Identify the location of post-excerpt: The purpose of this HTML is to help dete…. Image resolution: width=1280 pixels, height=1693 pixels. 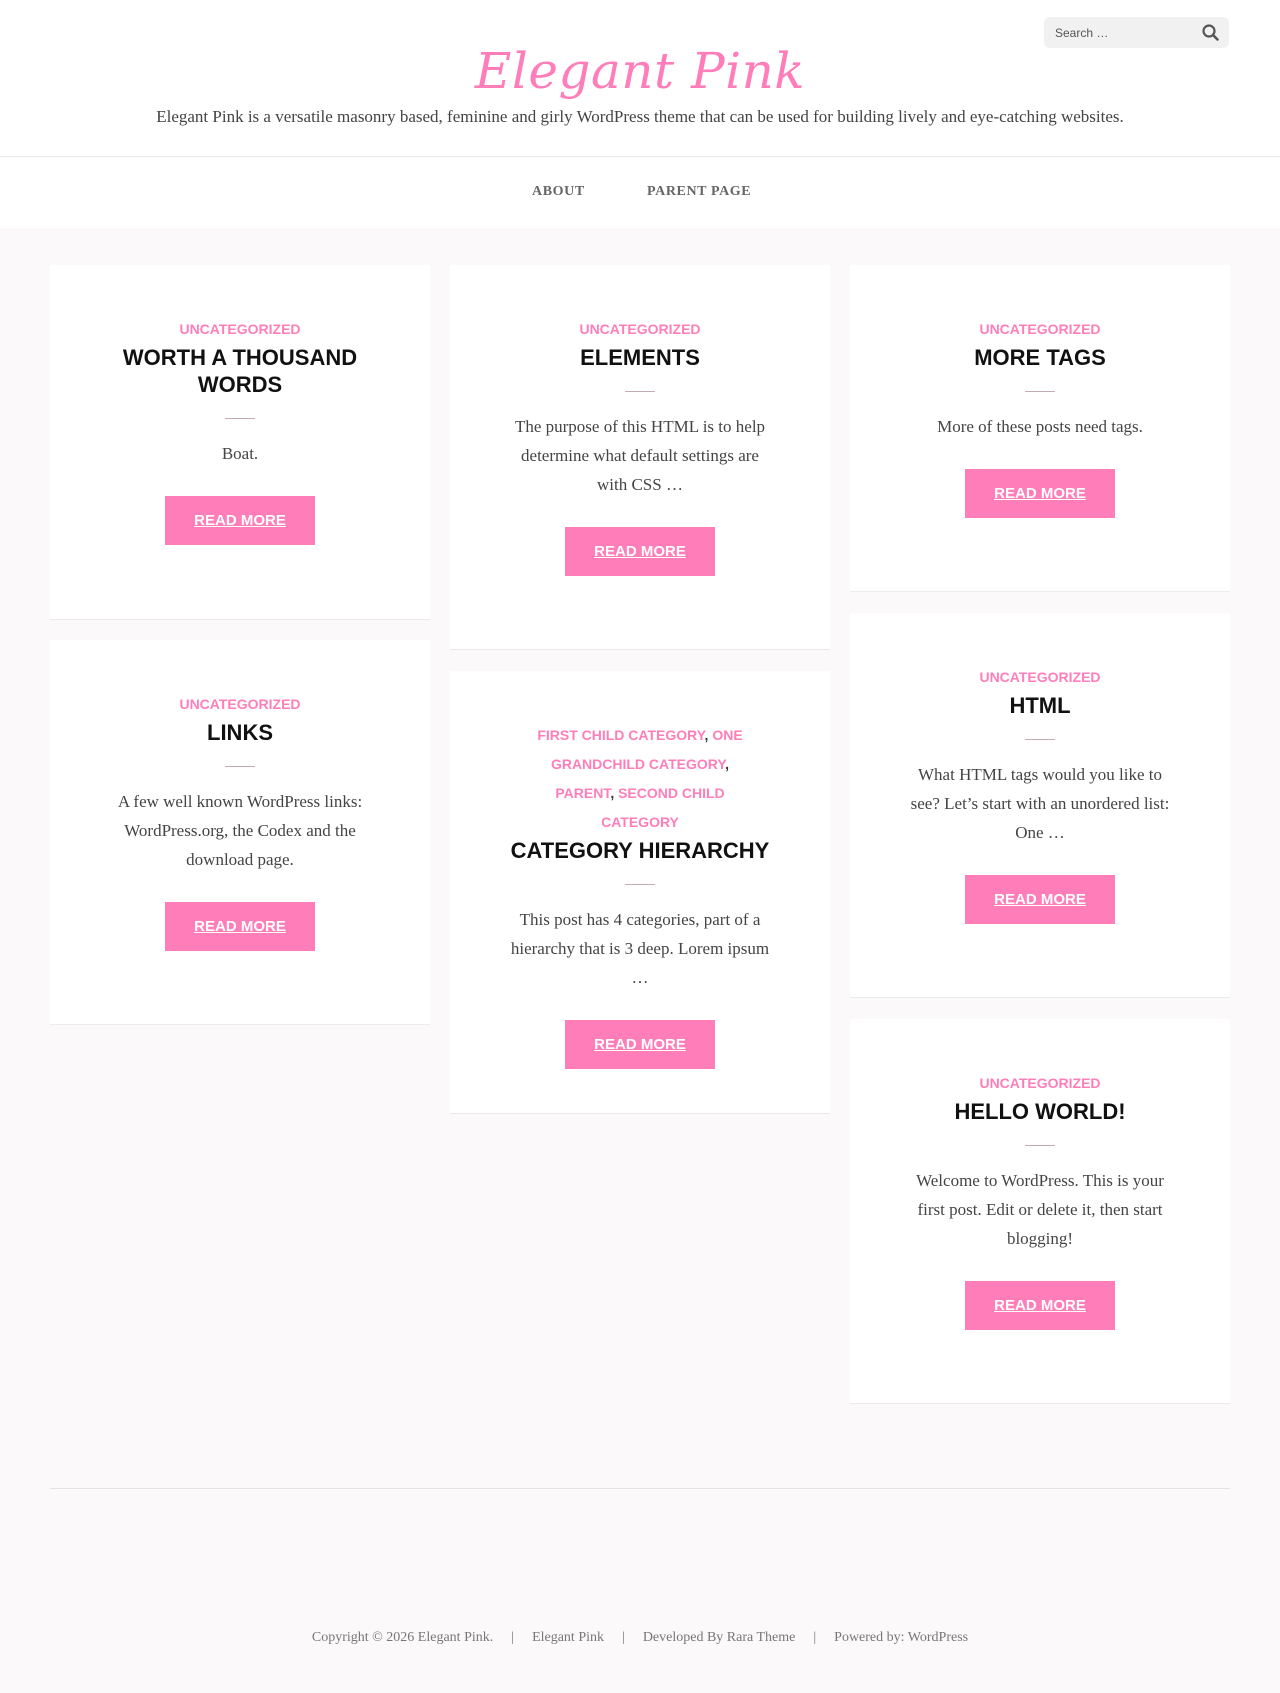
(640, 455).